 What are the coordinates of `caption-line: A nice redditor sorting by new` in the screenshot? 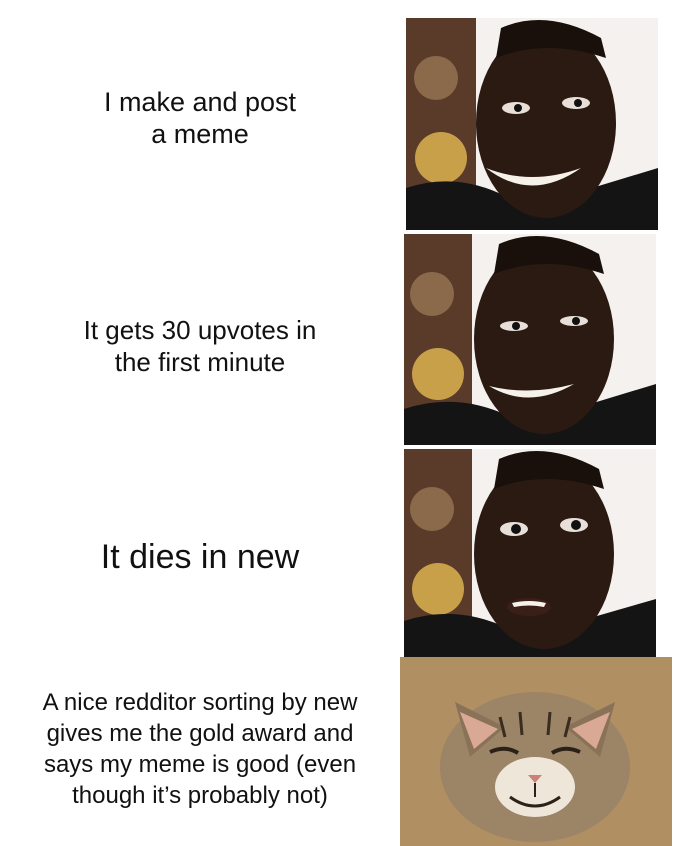 It's located at (200, 702).